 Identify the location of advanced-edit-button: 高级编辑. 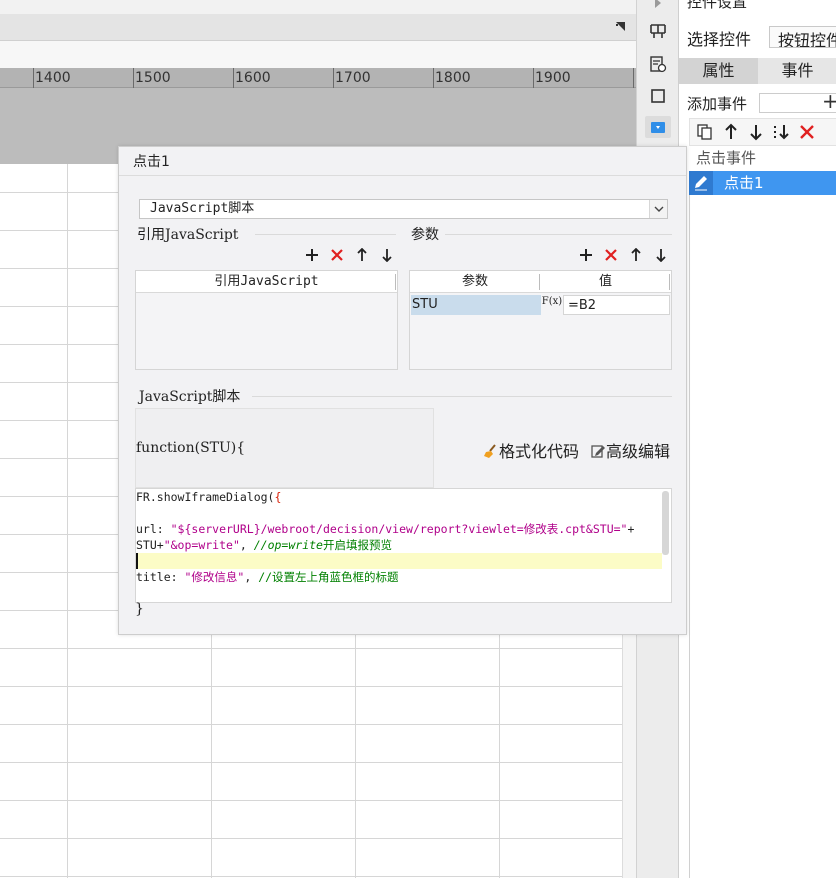
(630, 450).